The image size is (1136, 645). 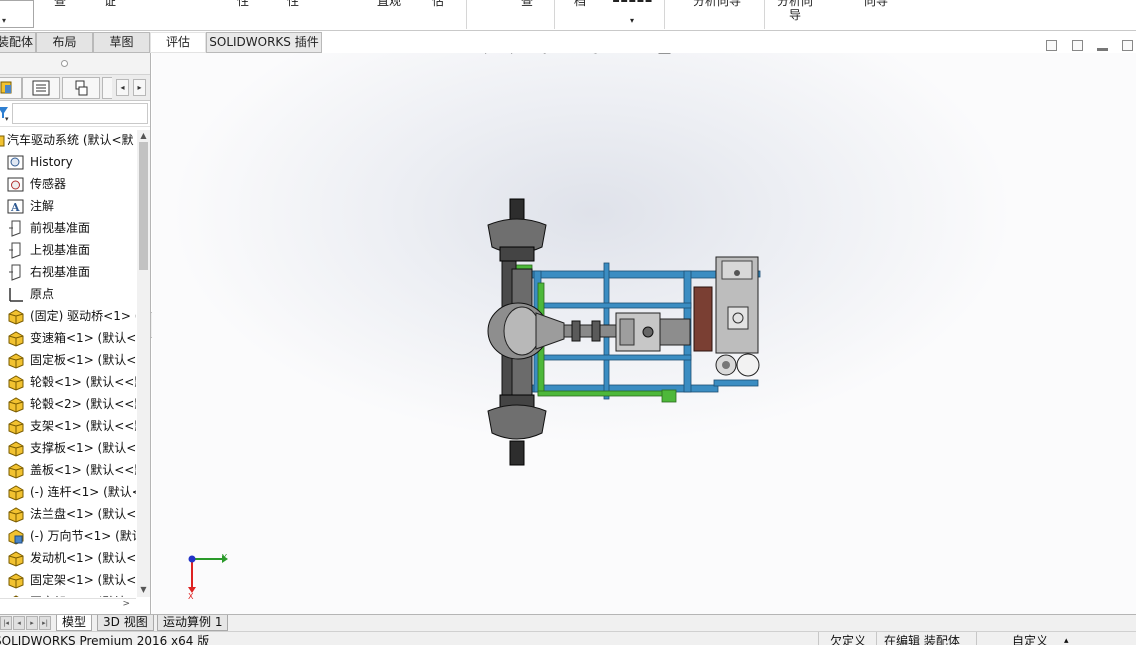 What do you see at coordinates (107, 88) in the screenshot?
I see `tab-more` at bounding box center [107, 88].